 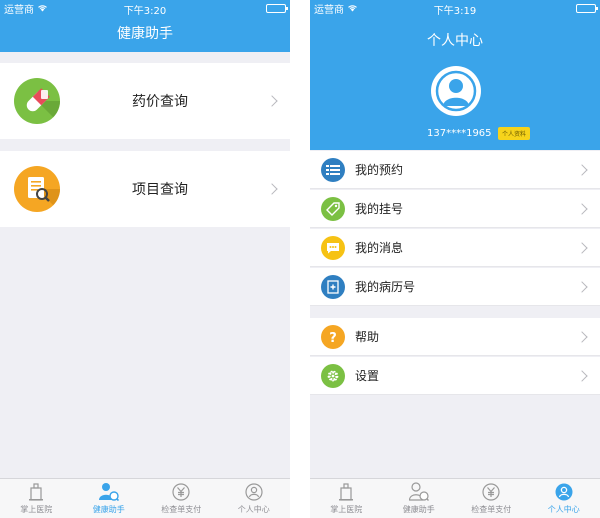 What do you see at coordinates (333, 169) in the screenshot?
I see `list-icon` at bounding box center [333, 169].